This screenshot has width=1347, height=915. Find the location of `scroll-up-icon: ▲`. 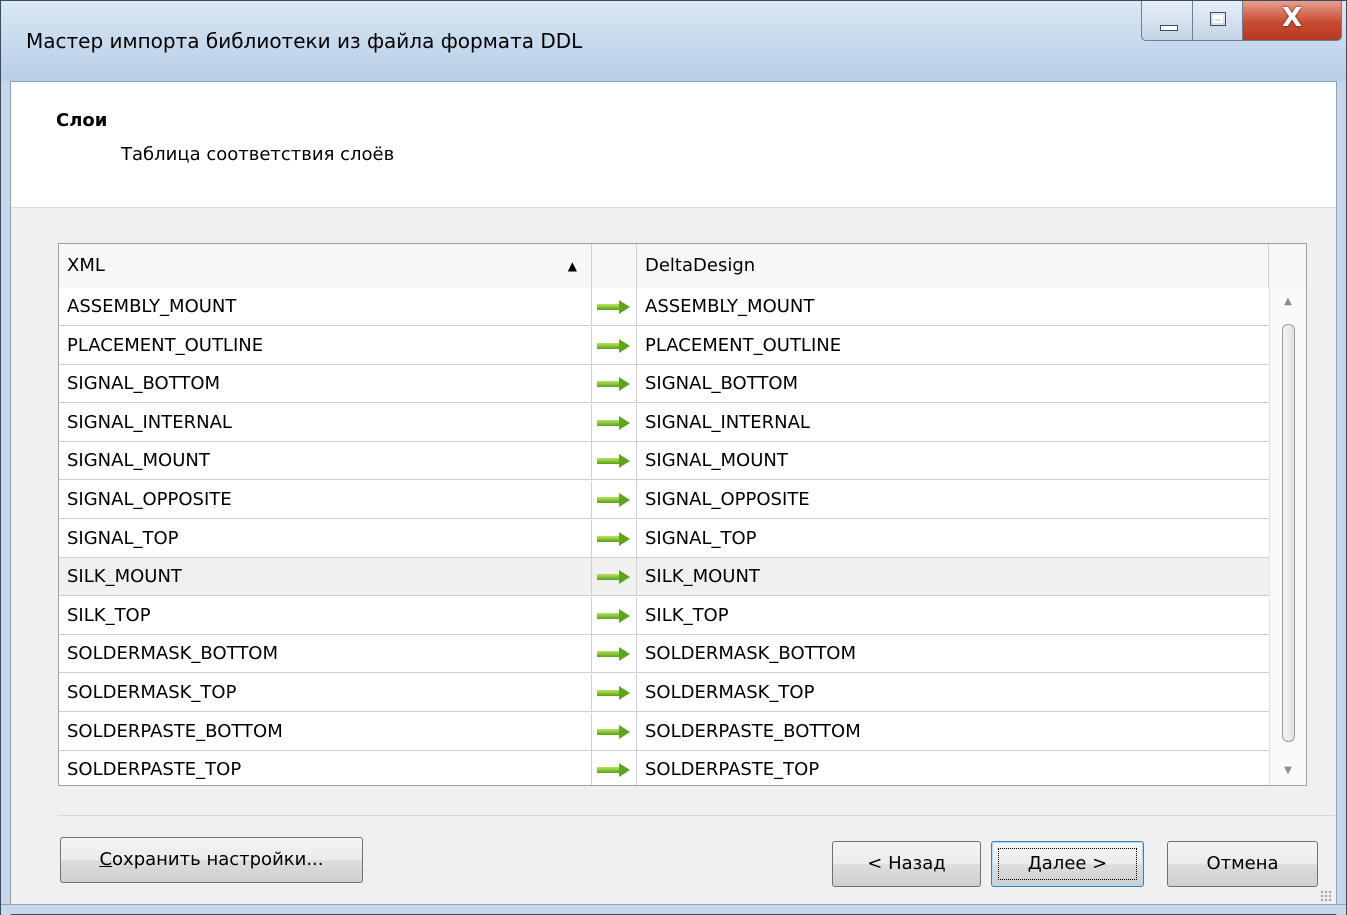

scroll-up-icon: ▲ is located at coordinates (1288, 302).